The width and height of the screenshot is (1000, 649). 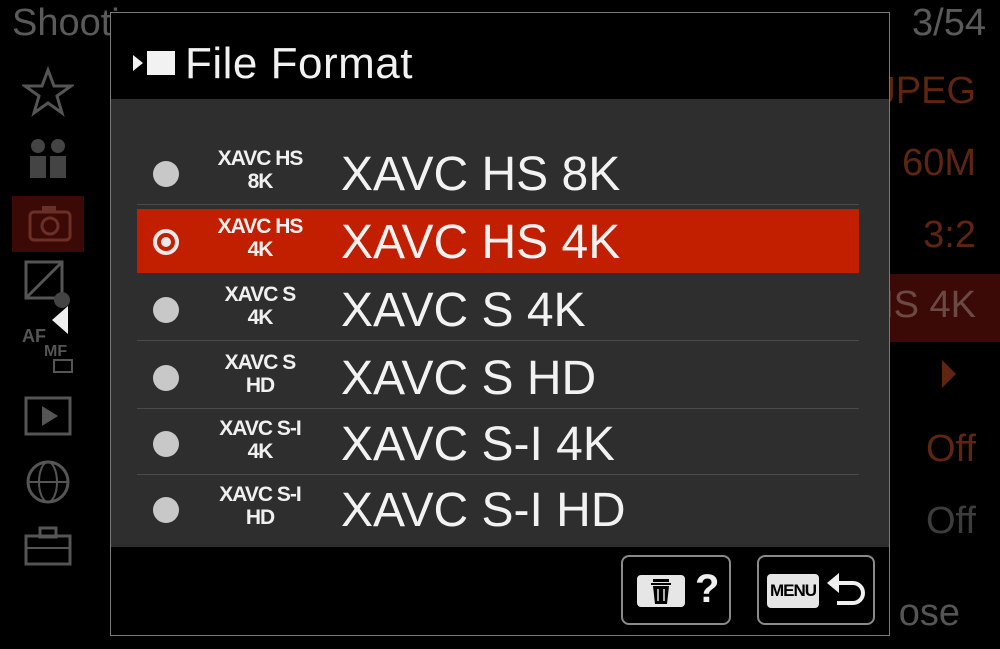 I want to click on format-option-label: XAVC HS 4K, so click(x=481, y=242).